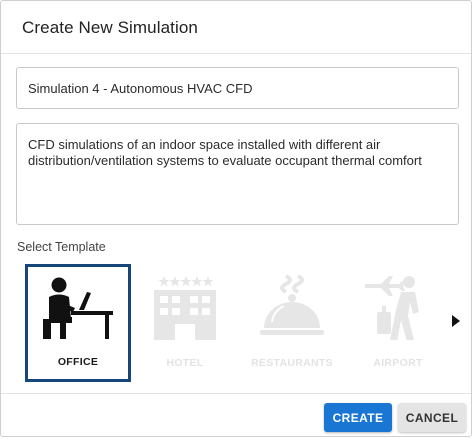  Describe the element at coordinates (358, 417) in the screenshot. I see `create-button: CREATE` at that location.